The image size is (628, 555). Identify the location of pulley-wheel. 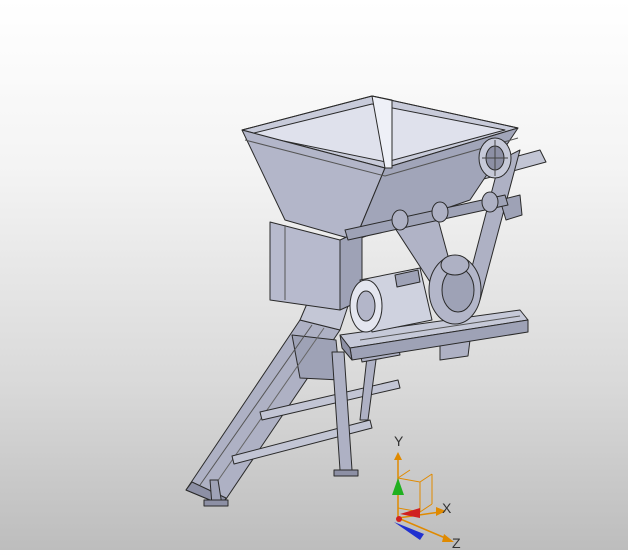
(495, 158).